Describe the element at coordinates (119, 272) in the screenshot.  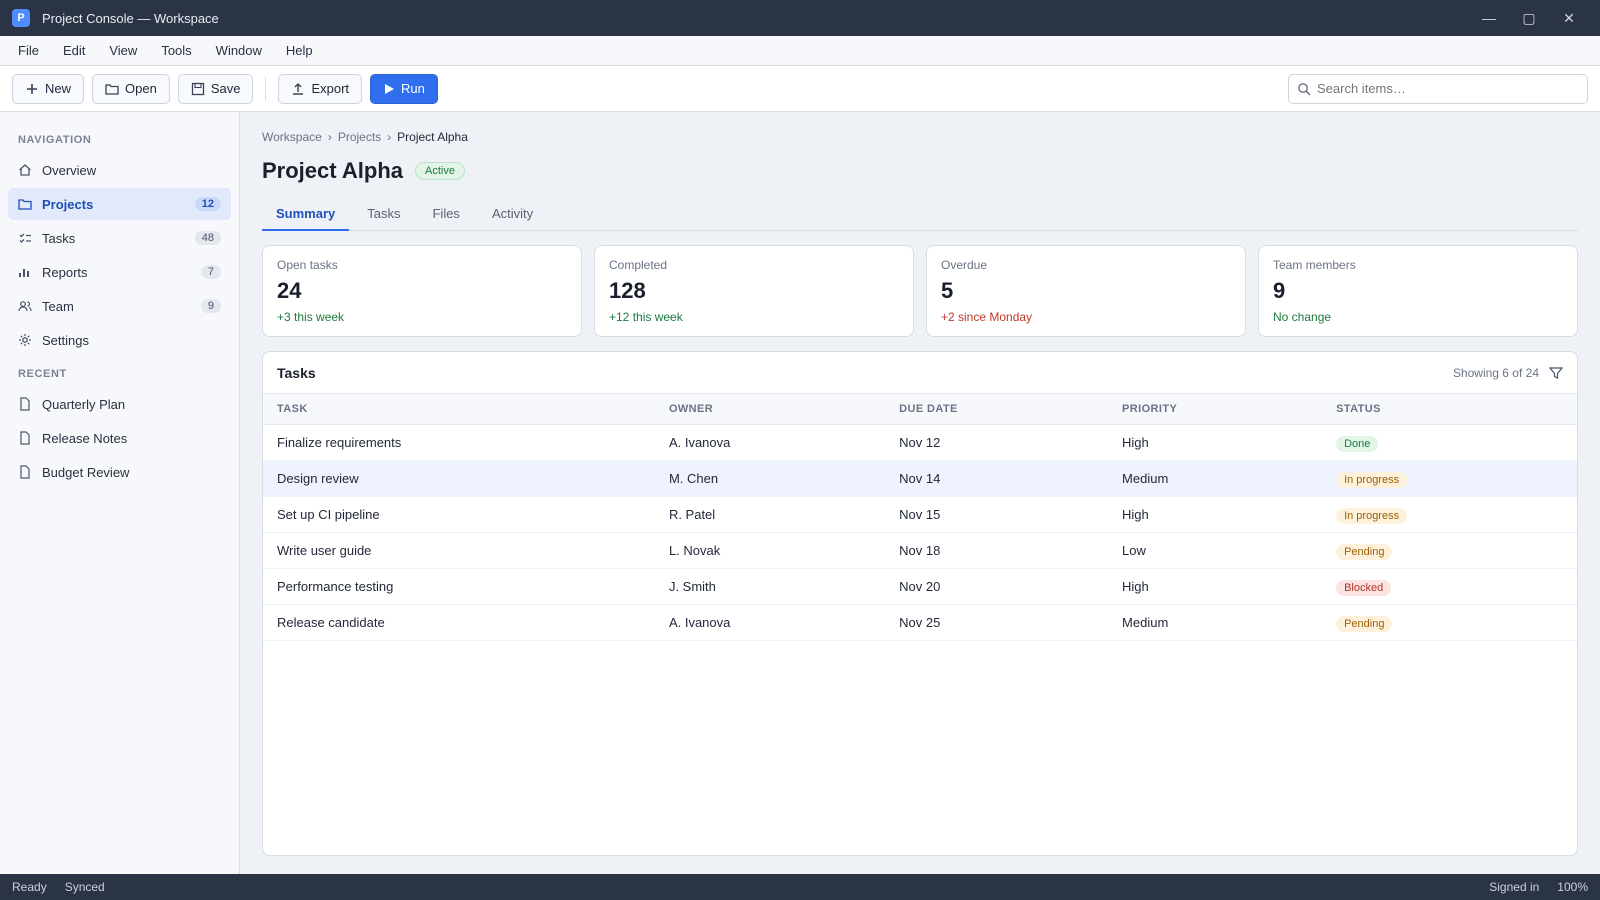
I see `sidebar-item-reports: Reports 7` at that location.